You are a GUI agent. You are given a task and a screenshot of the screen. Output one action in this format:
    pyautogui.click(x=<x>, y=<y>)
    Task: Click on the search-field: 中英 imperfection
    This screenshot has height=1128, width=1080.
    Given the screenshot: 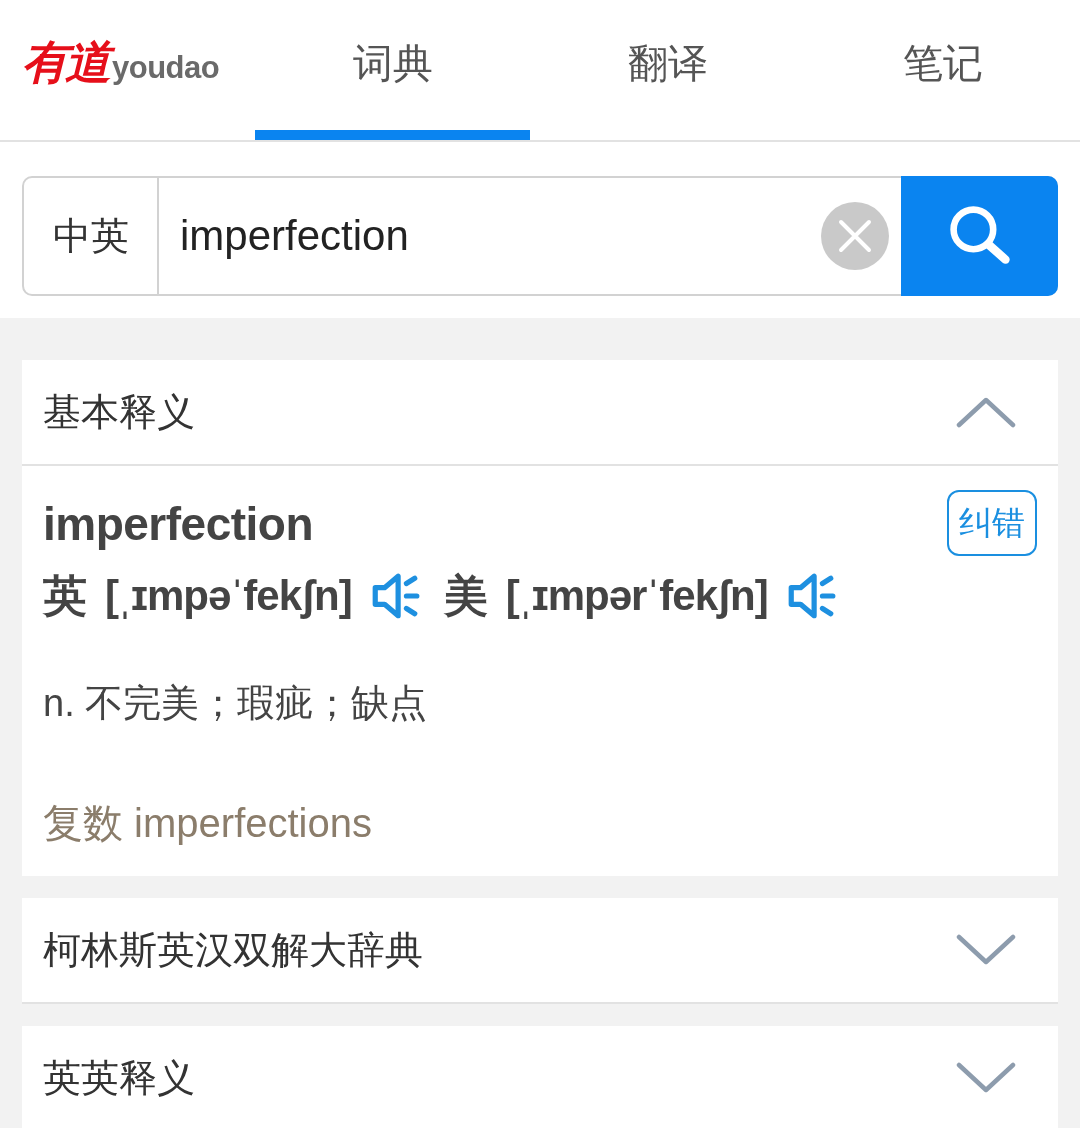 What is the action you would take?
    pyautogui.click(x=540, y=236)
    